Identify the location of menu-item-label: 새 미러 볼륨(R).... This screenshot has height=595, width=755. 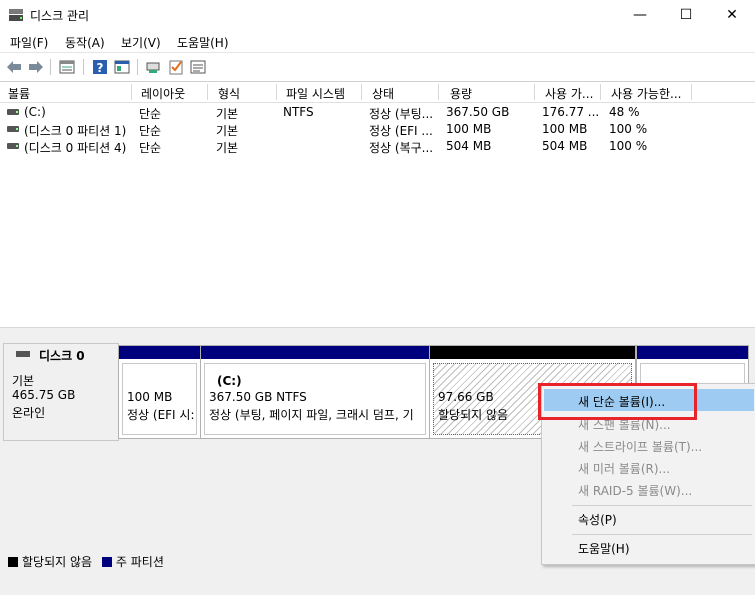
(624, 469).